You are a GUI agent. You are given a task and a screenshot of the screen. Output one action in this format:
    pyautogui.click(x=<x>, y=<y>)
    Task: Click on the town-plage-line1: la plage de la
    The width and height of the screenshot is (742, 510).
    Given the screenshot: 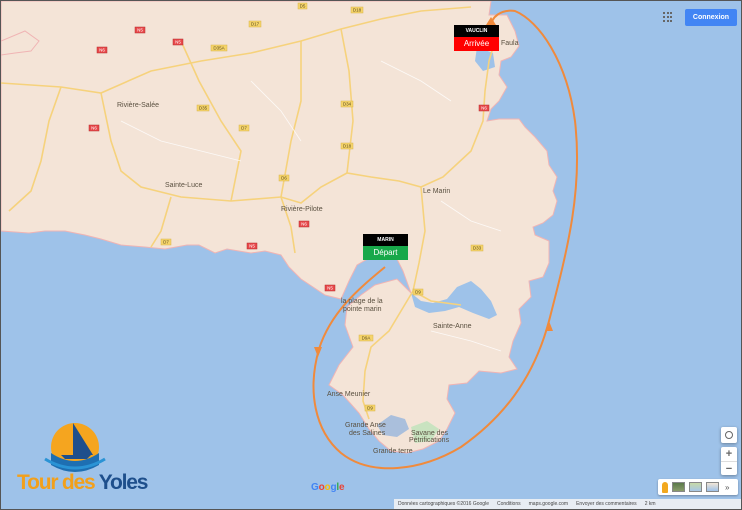 What is the action you would take?
    pyautogui.click(x=362, y=301)
    